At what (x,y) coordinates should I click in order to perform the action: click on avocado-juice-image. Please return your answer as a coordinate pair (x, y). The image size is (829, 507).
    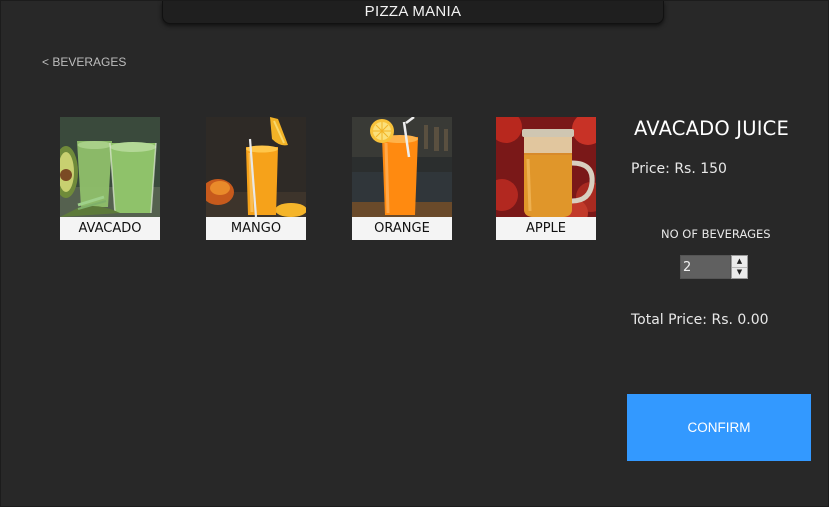
    Looking at the image, I should click on (110, 167).